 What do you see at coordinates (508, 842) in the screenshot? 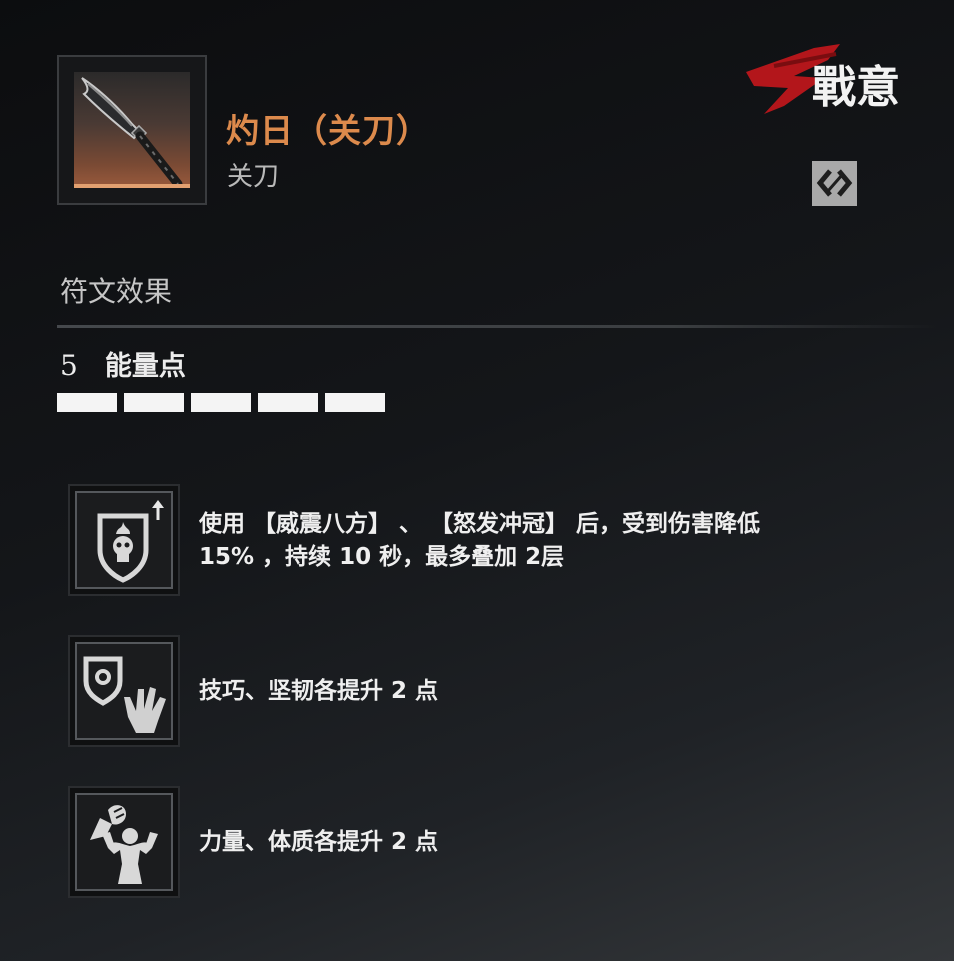
I see `perk-row: 力量、体质各提升 2 点` at bounding box center [508, 842].